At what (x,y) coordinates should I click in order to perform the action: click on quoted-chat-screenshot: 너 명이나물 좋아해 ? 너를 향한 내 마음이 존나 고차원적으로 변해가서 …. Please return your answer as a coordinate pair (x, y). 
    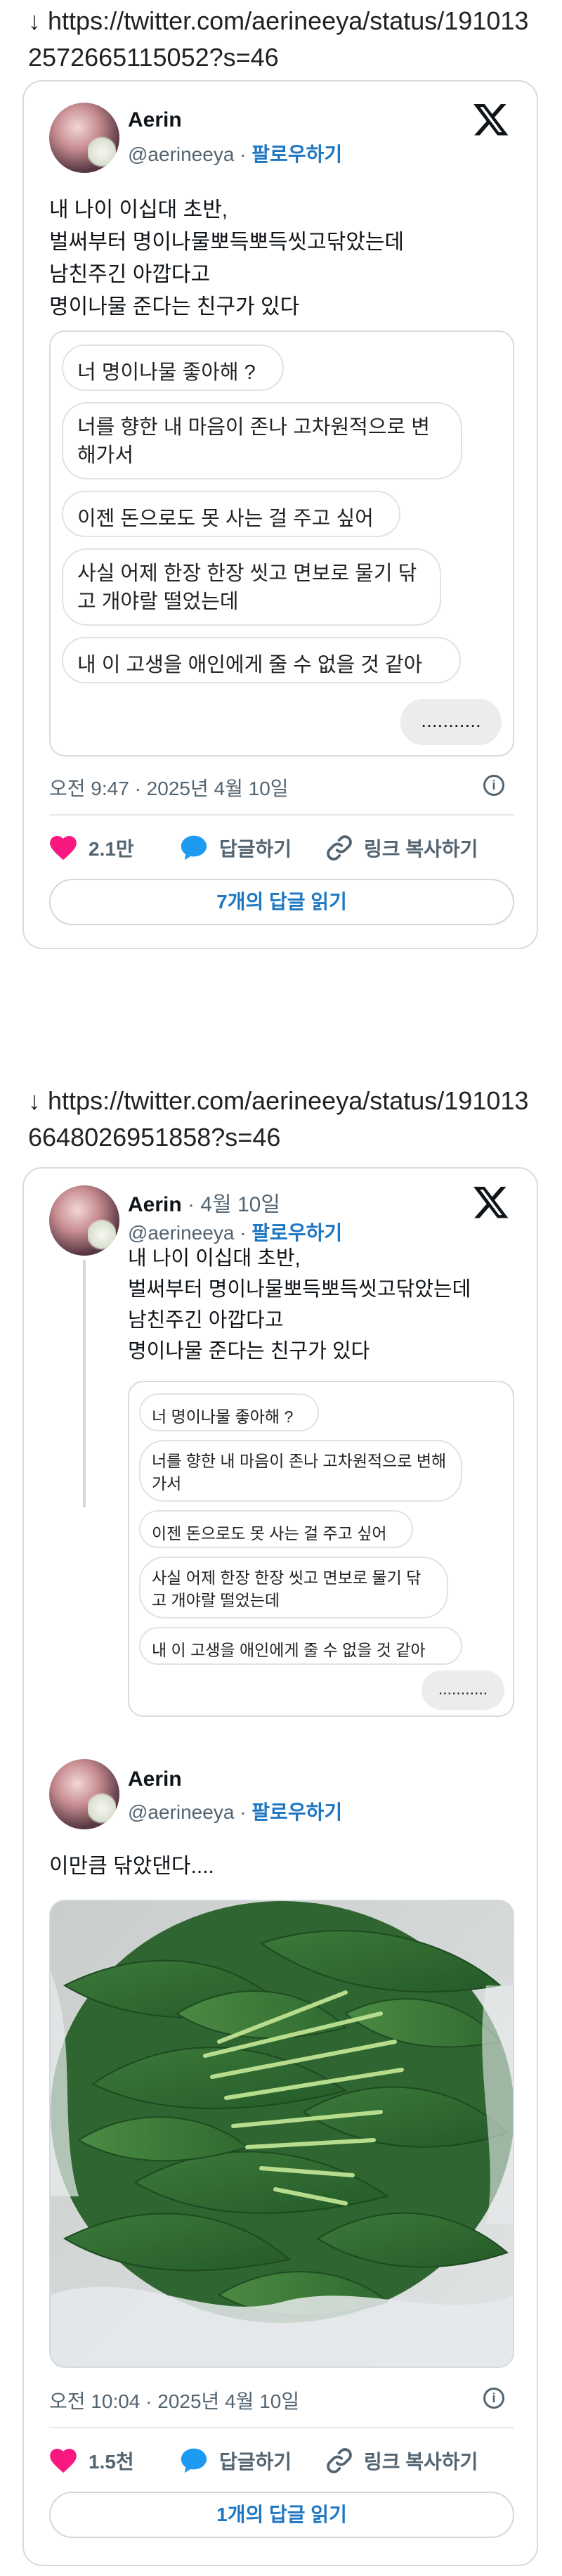
    Looking at the image, I should click on (321, 1549).